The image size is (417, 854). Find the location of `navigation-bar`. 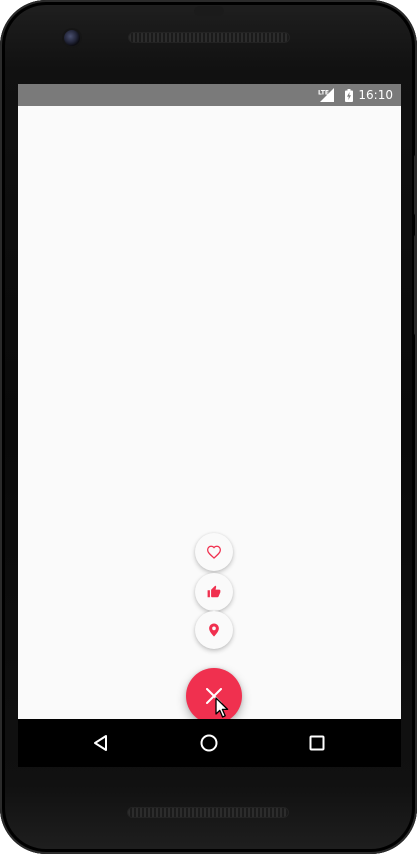

navigation-bar is located at coordinates (209, 743).